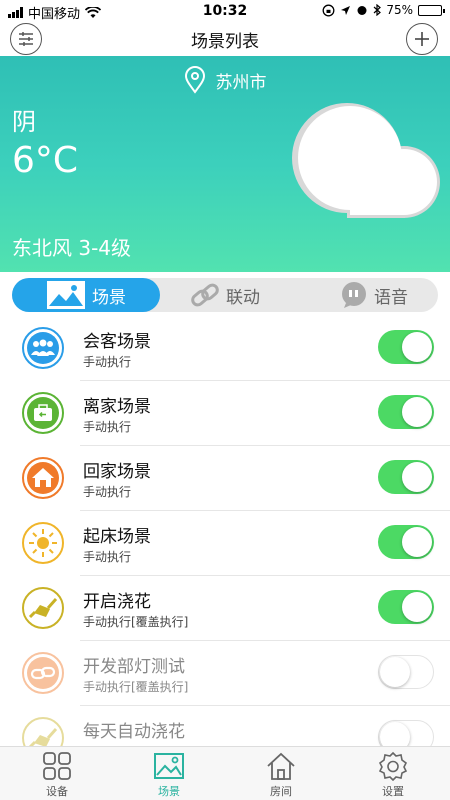 Image resolution: width=450 pixels, height=800 pixels. Describe the element at coordinates (117, 342) in the screenshot. I see `scene-name: 会客场景` at that location.